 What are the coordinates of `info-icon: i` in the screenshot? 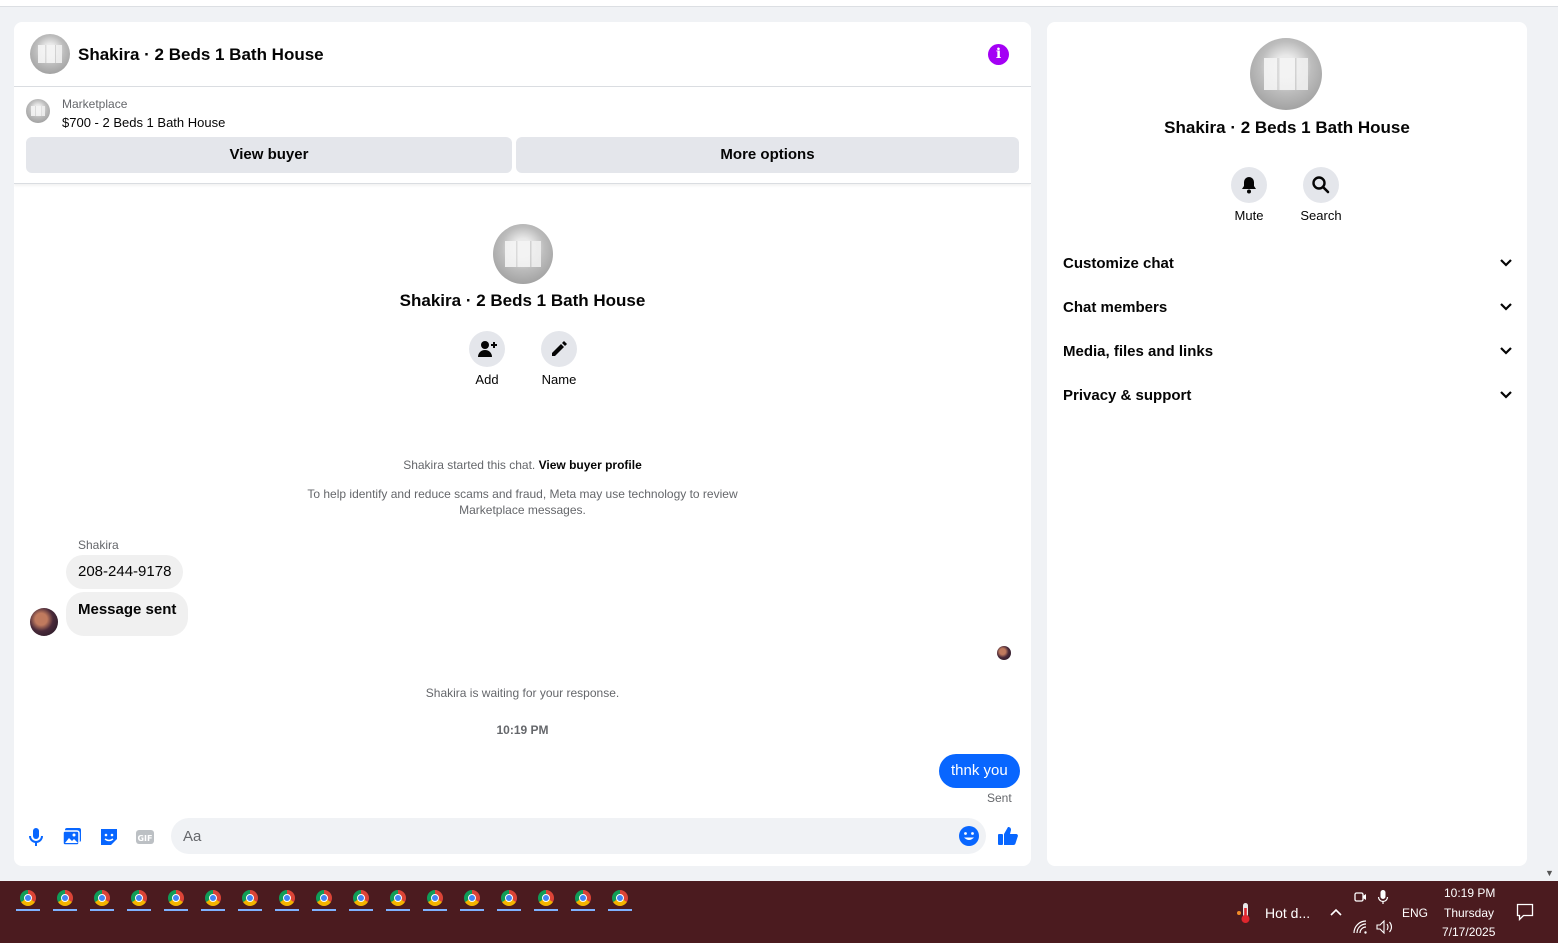 It's located at (998, 54).